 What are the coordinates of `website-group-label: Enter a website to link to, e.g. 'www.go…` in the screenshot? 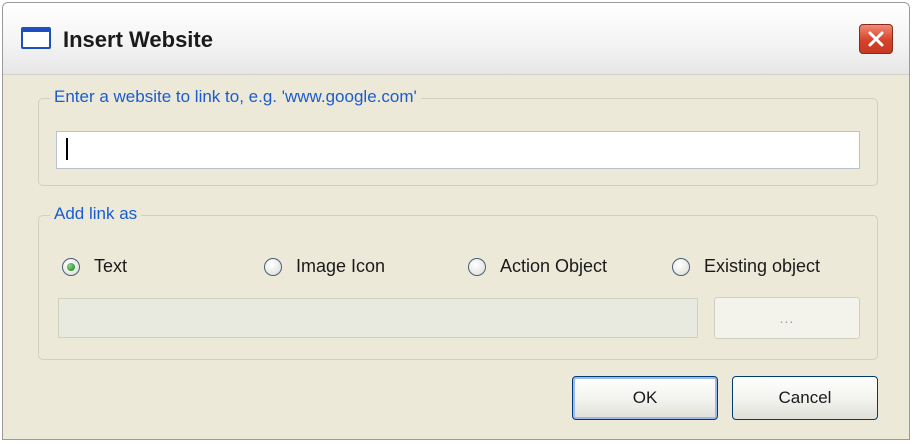 It's located at (235, 97).